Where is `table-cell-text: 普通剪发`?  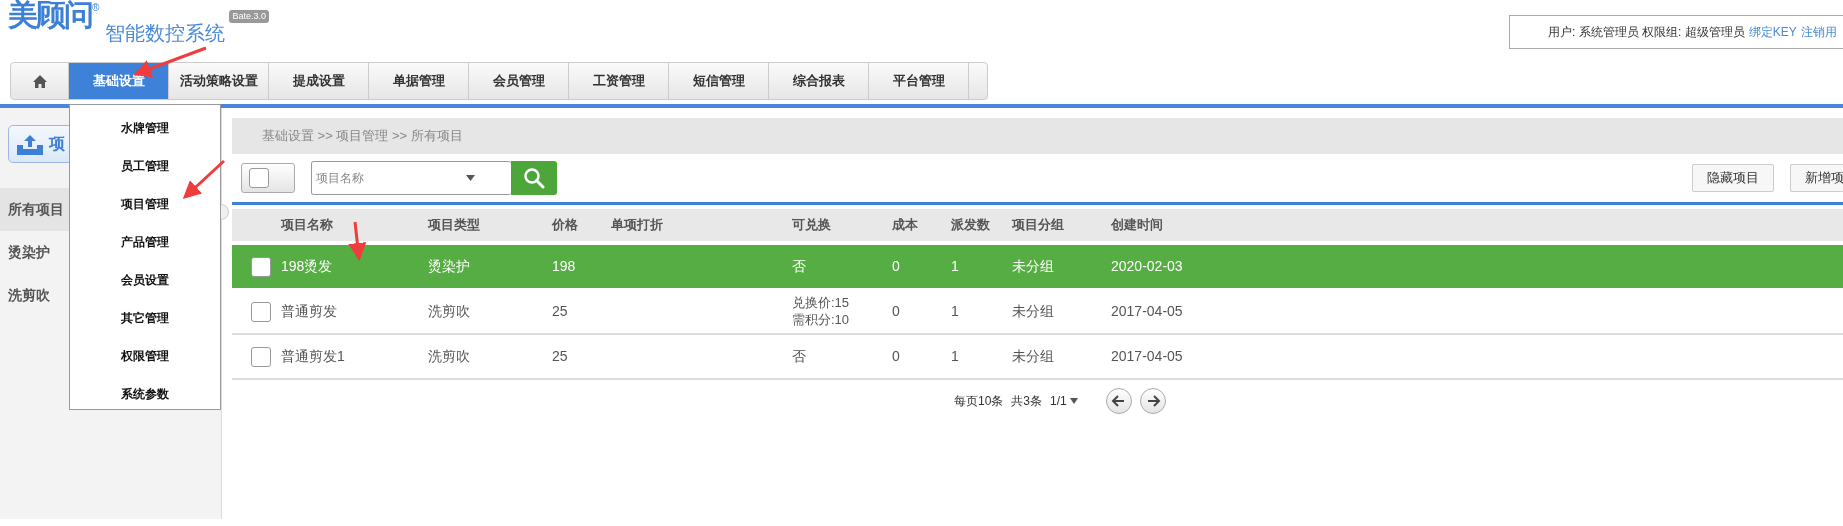 table-cell-text: 普通剪发 is located at coordinates (309, 311).